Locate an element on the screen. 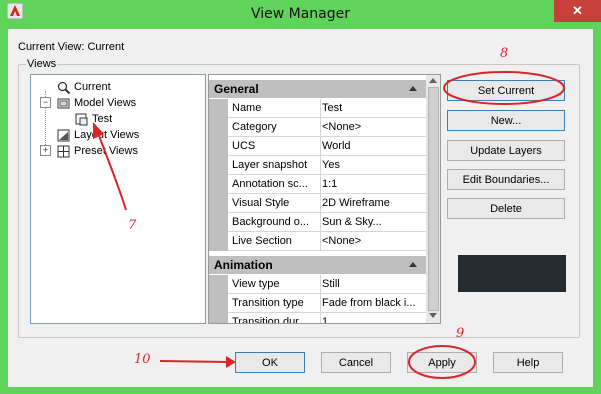 This screenshot has height=394, width=601. tree-item-label: Test is located at coordinates (102, 119).